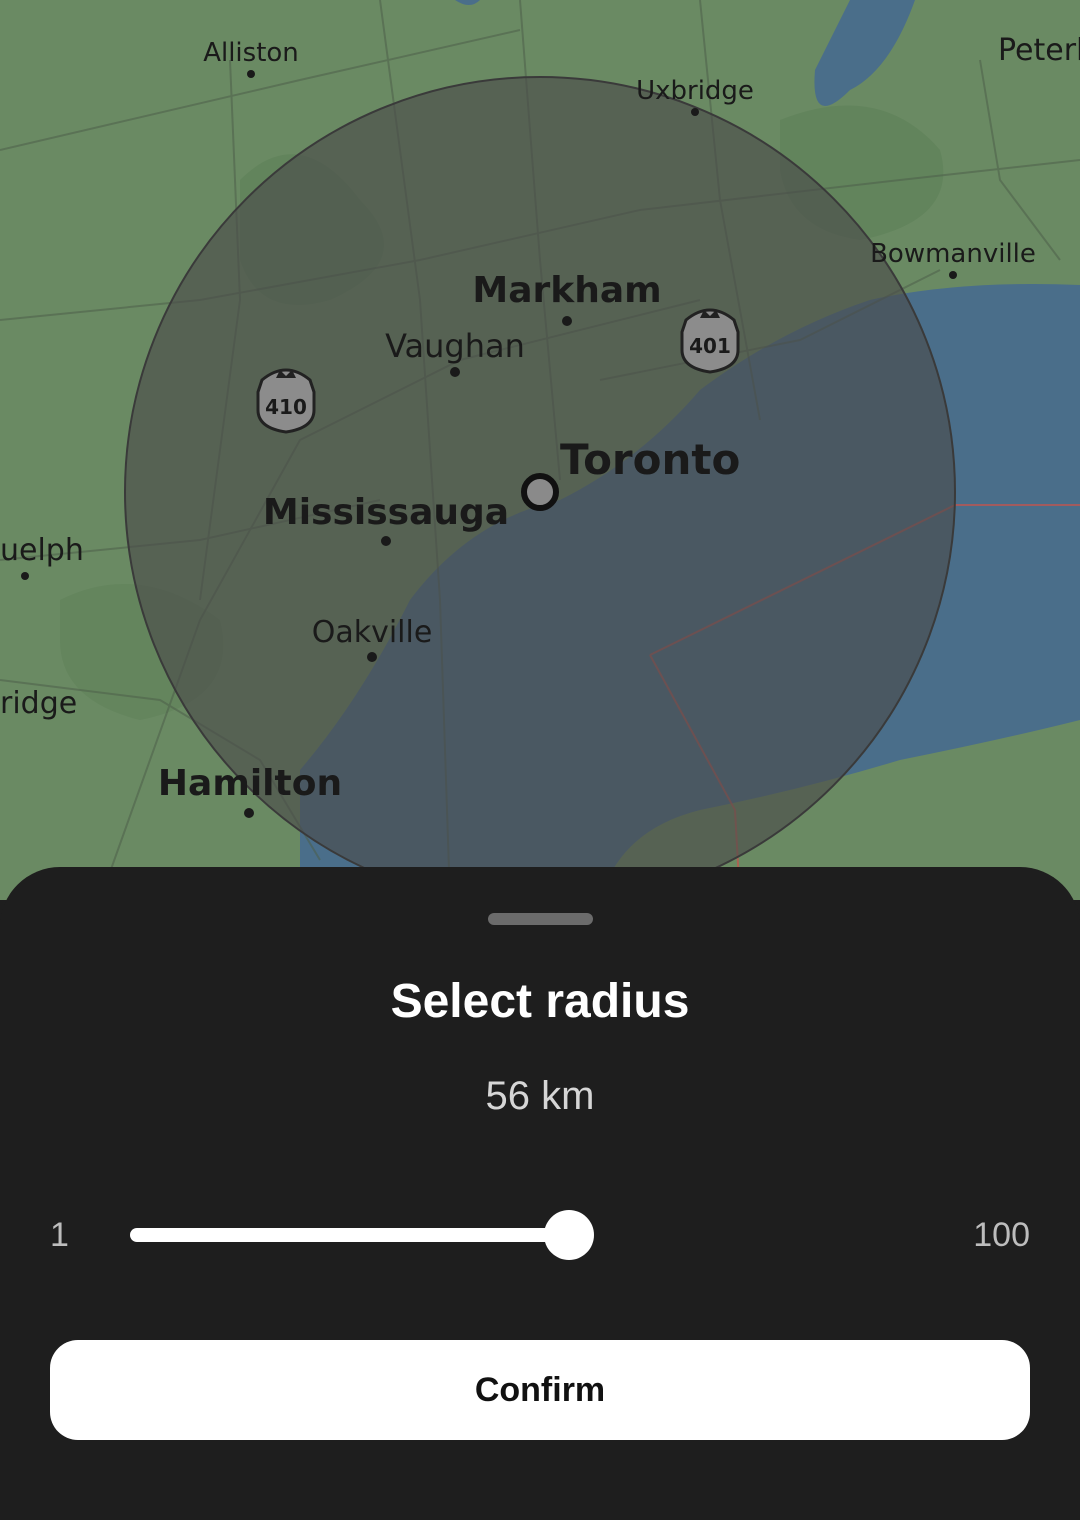  I want to click on slider-track, so click(525, 1235).